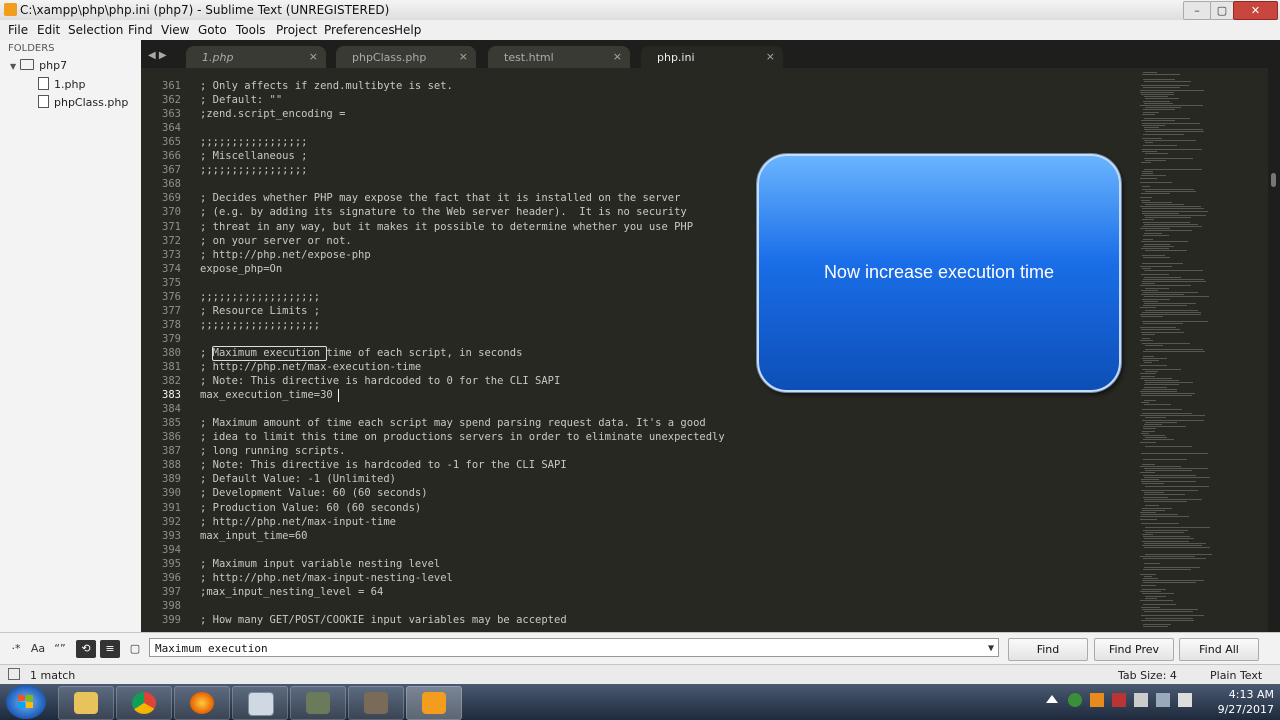 The height and width of the screenshot is (720, 1280). Describe the element at coordinates (135, 649) in the screenshot. I see `highlight-matches-toggle: ▢` at that location.